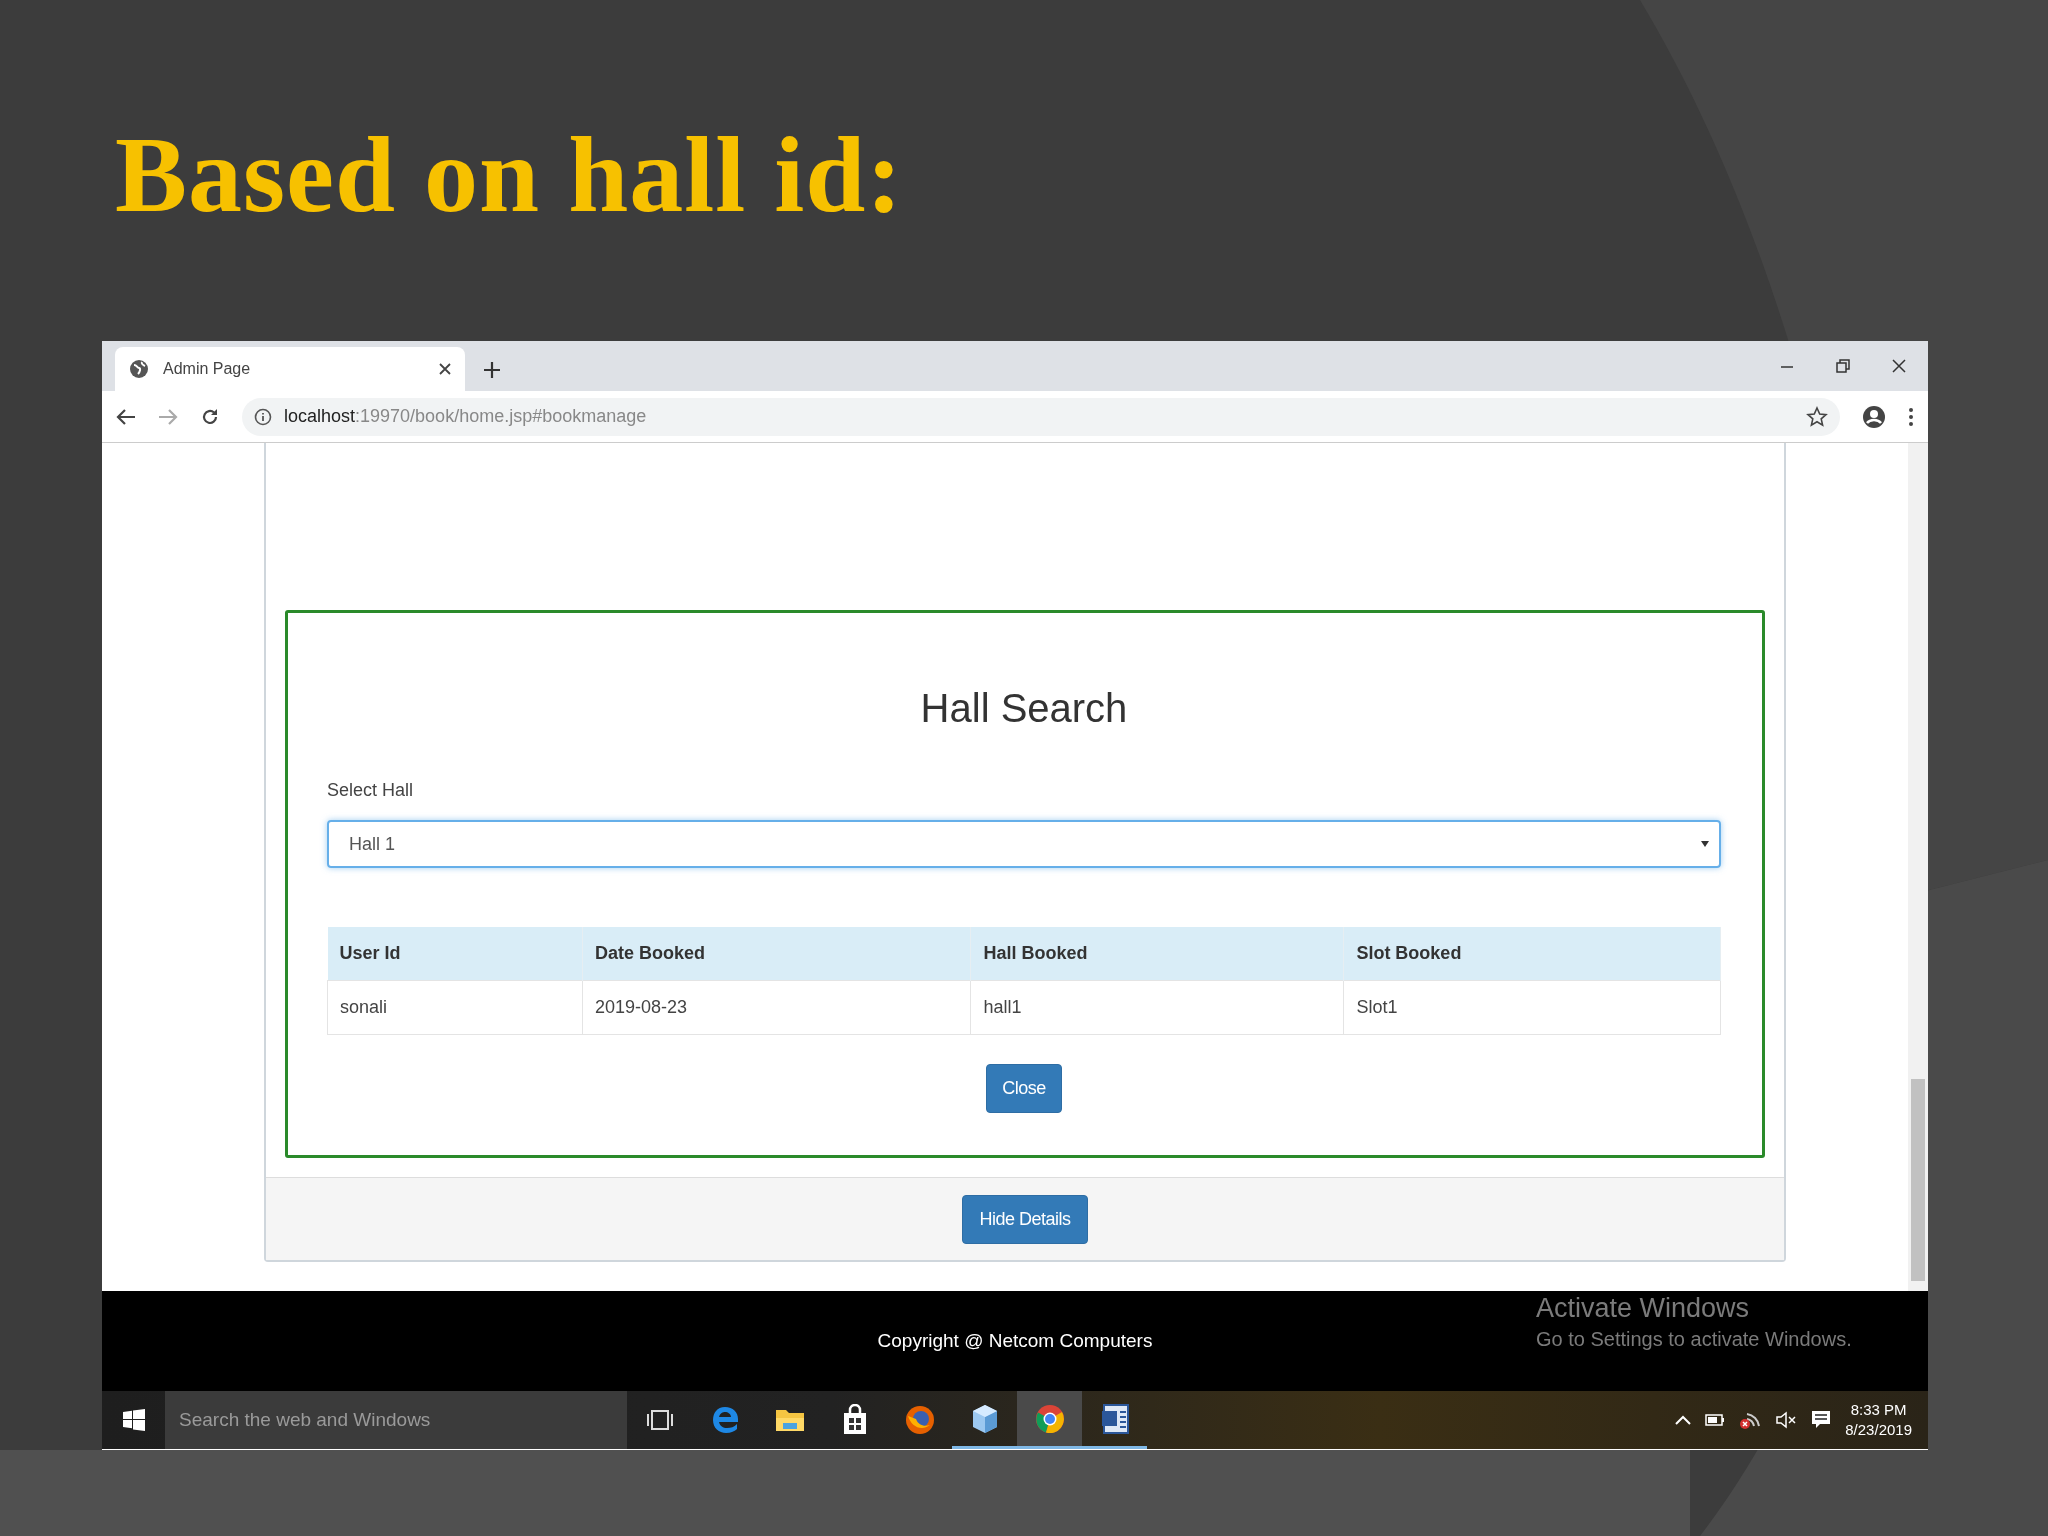 The height and width of the screenshot is (1536, 2048). I want to click on column-header: Date Booked, so click(776, 954).